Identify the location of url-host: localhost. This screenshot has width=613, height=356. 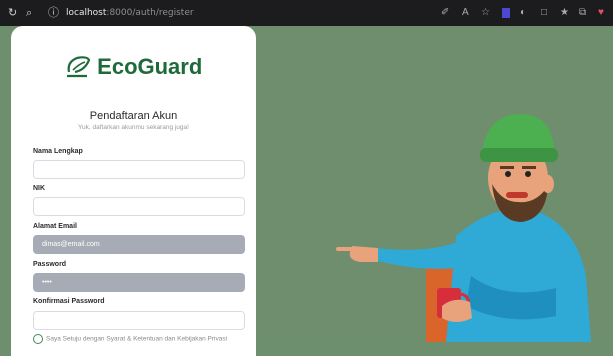
(86, 13).